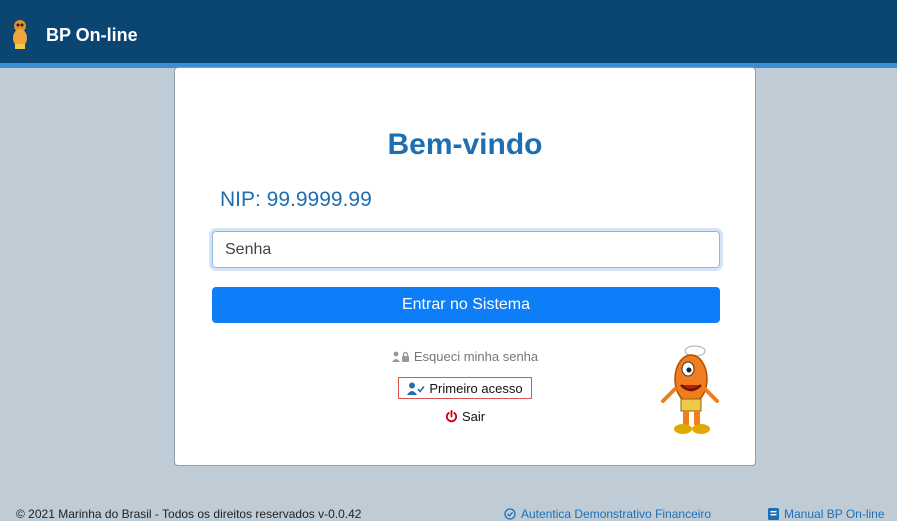 This screenshot has height=521, width=897. I want to click on welcome-title: Bem-vindo, so click(465, 144).